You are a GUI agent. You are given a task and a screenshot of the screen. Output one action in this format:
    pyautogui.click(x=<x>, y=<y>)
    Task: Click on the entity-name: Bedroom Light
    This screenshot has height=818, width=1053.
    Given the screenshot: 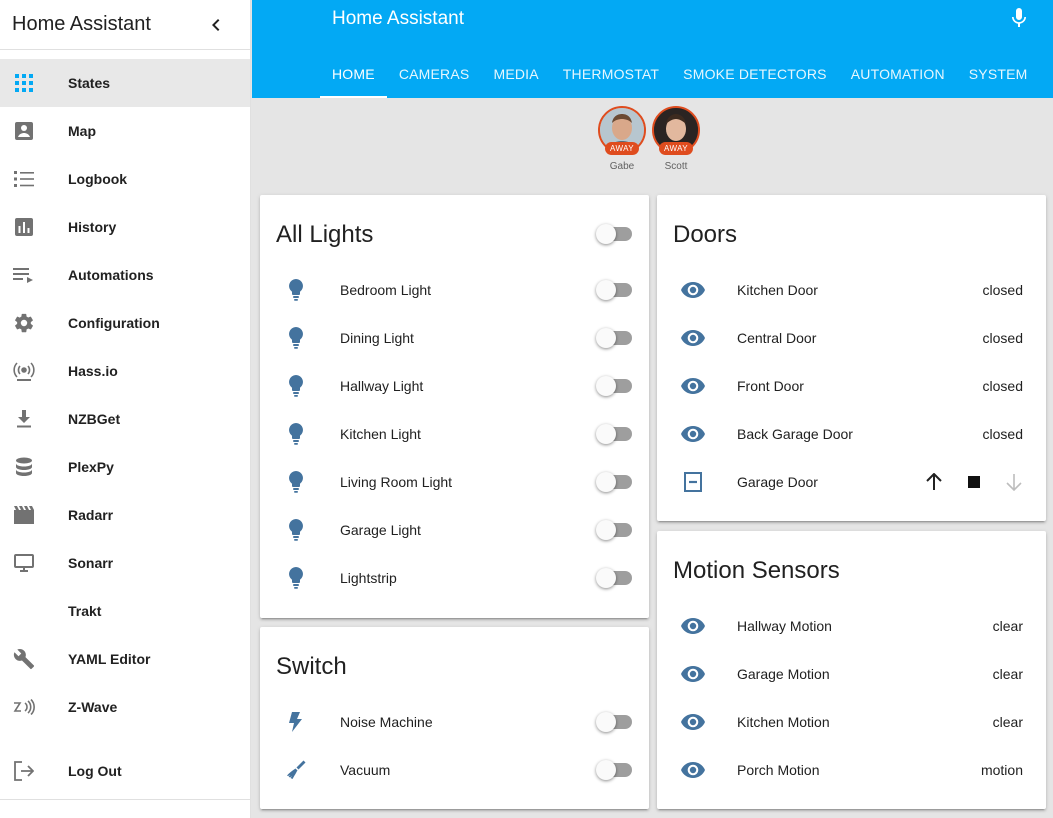 What is the action you would take?
    pyautogui.click(x=386, y=290)
    